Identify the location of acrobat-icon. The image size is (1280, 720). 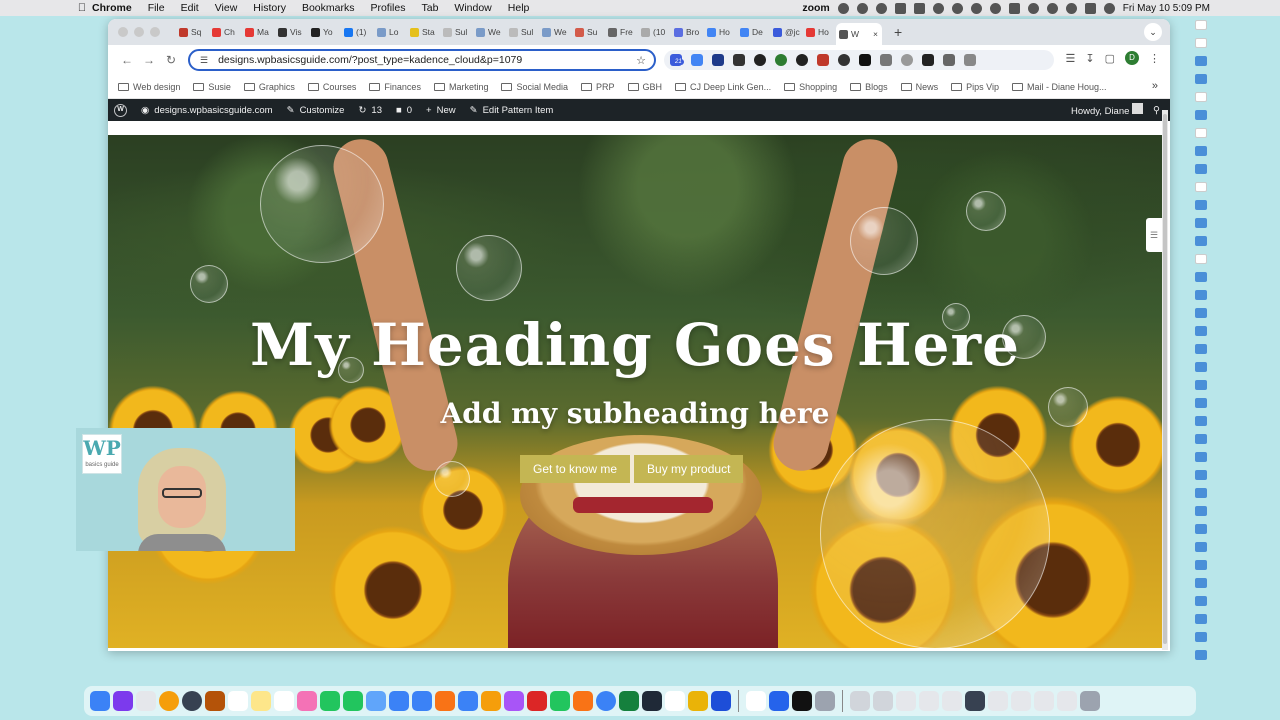
(537, 701).